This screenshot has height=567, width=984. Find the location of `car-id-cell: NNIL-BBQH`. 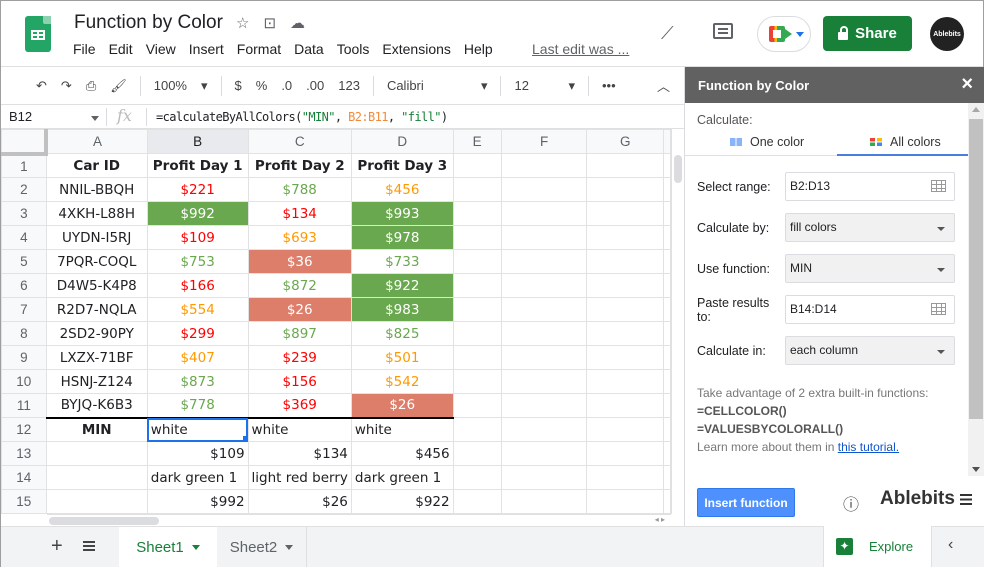

car-id-cell: NNIL-BBQH is located at coordinates (96, 189).